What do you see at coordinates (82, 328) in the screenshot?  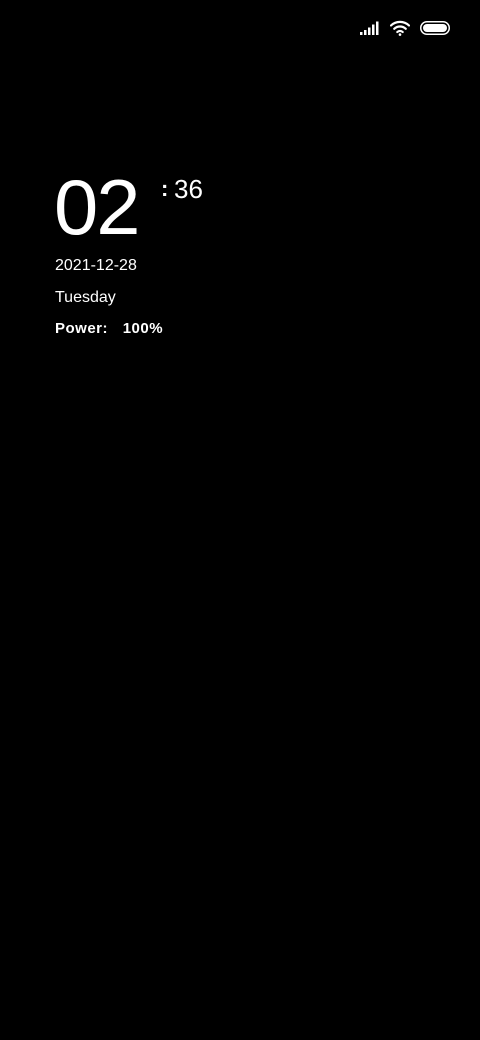 I see `power-label: Power:` at bounding box center [82, 328].